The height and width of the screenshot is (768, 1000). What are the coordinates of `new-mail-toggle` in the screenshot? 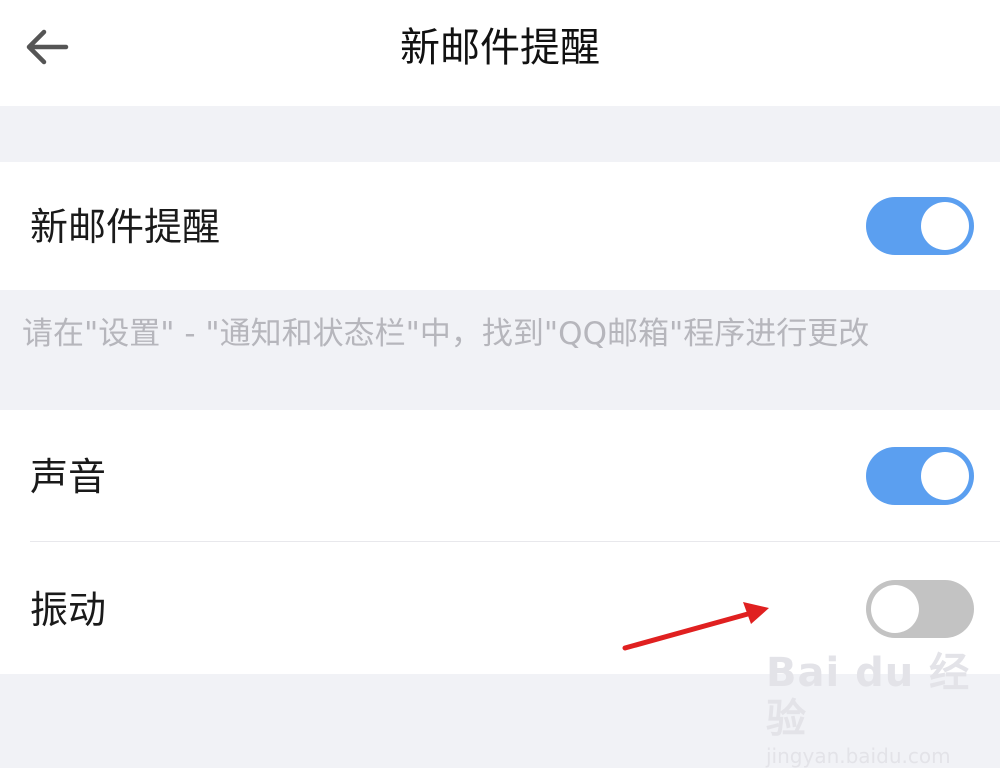 It's located at (920, 226).